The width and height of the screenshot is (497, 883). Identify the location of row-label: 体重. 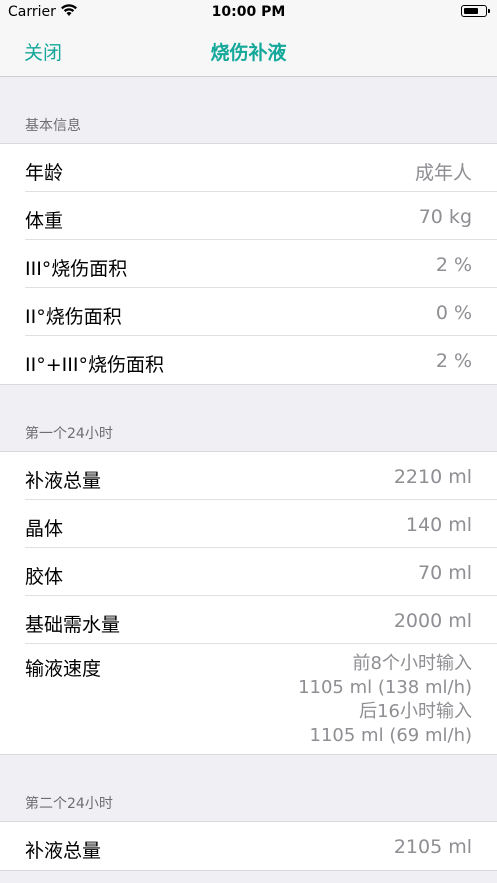
(44, 221).